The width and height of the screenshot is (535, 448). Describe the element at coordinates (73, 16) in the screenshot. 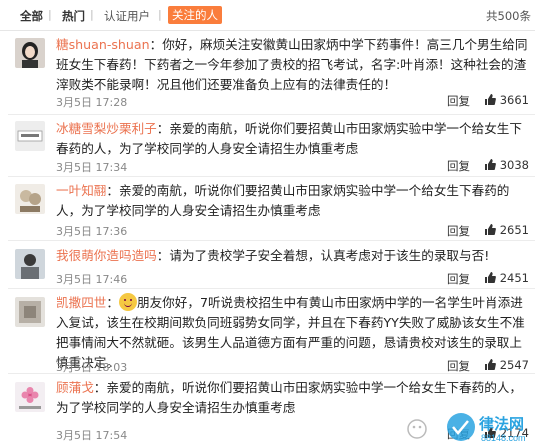

I see `tab-hot: 热门` at that location.